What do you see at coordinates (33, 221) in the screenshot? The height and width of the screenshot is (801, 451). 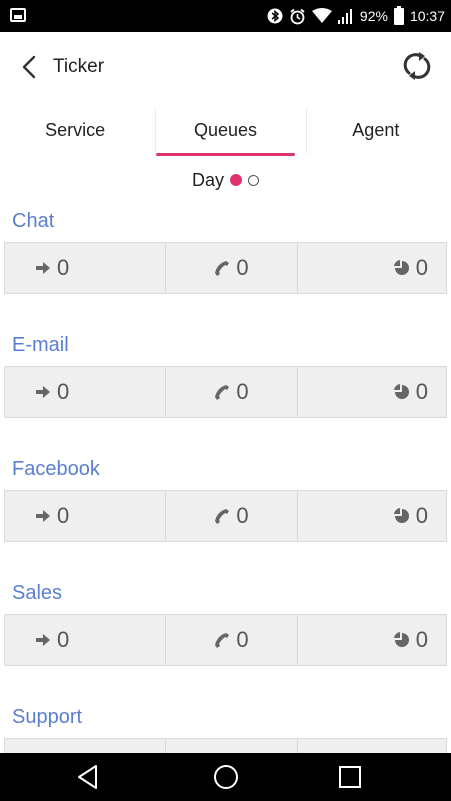 I see `queue-title: Chat` at bounding box center [33, 221].